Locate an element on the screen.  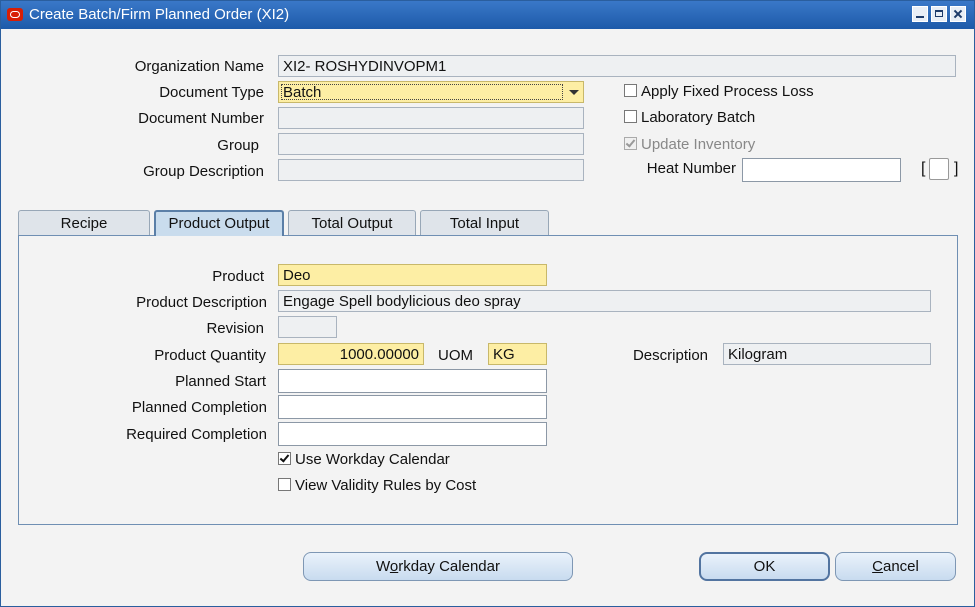
planned-start-field is located at coordinates (412, 381).